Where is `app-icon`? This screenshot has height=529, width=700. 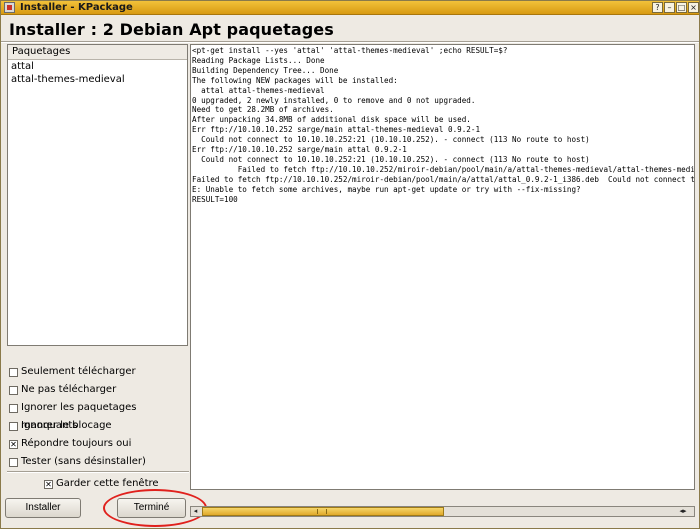 app-icon is located at coordinates (9, 7).